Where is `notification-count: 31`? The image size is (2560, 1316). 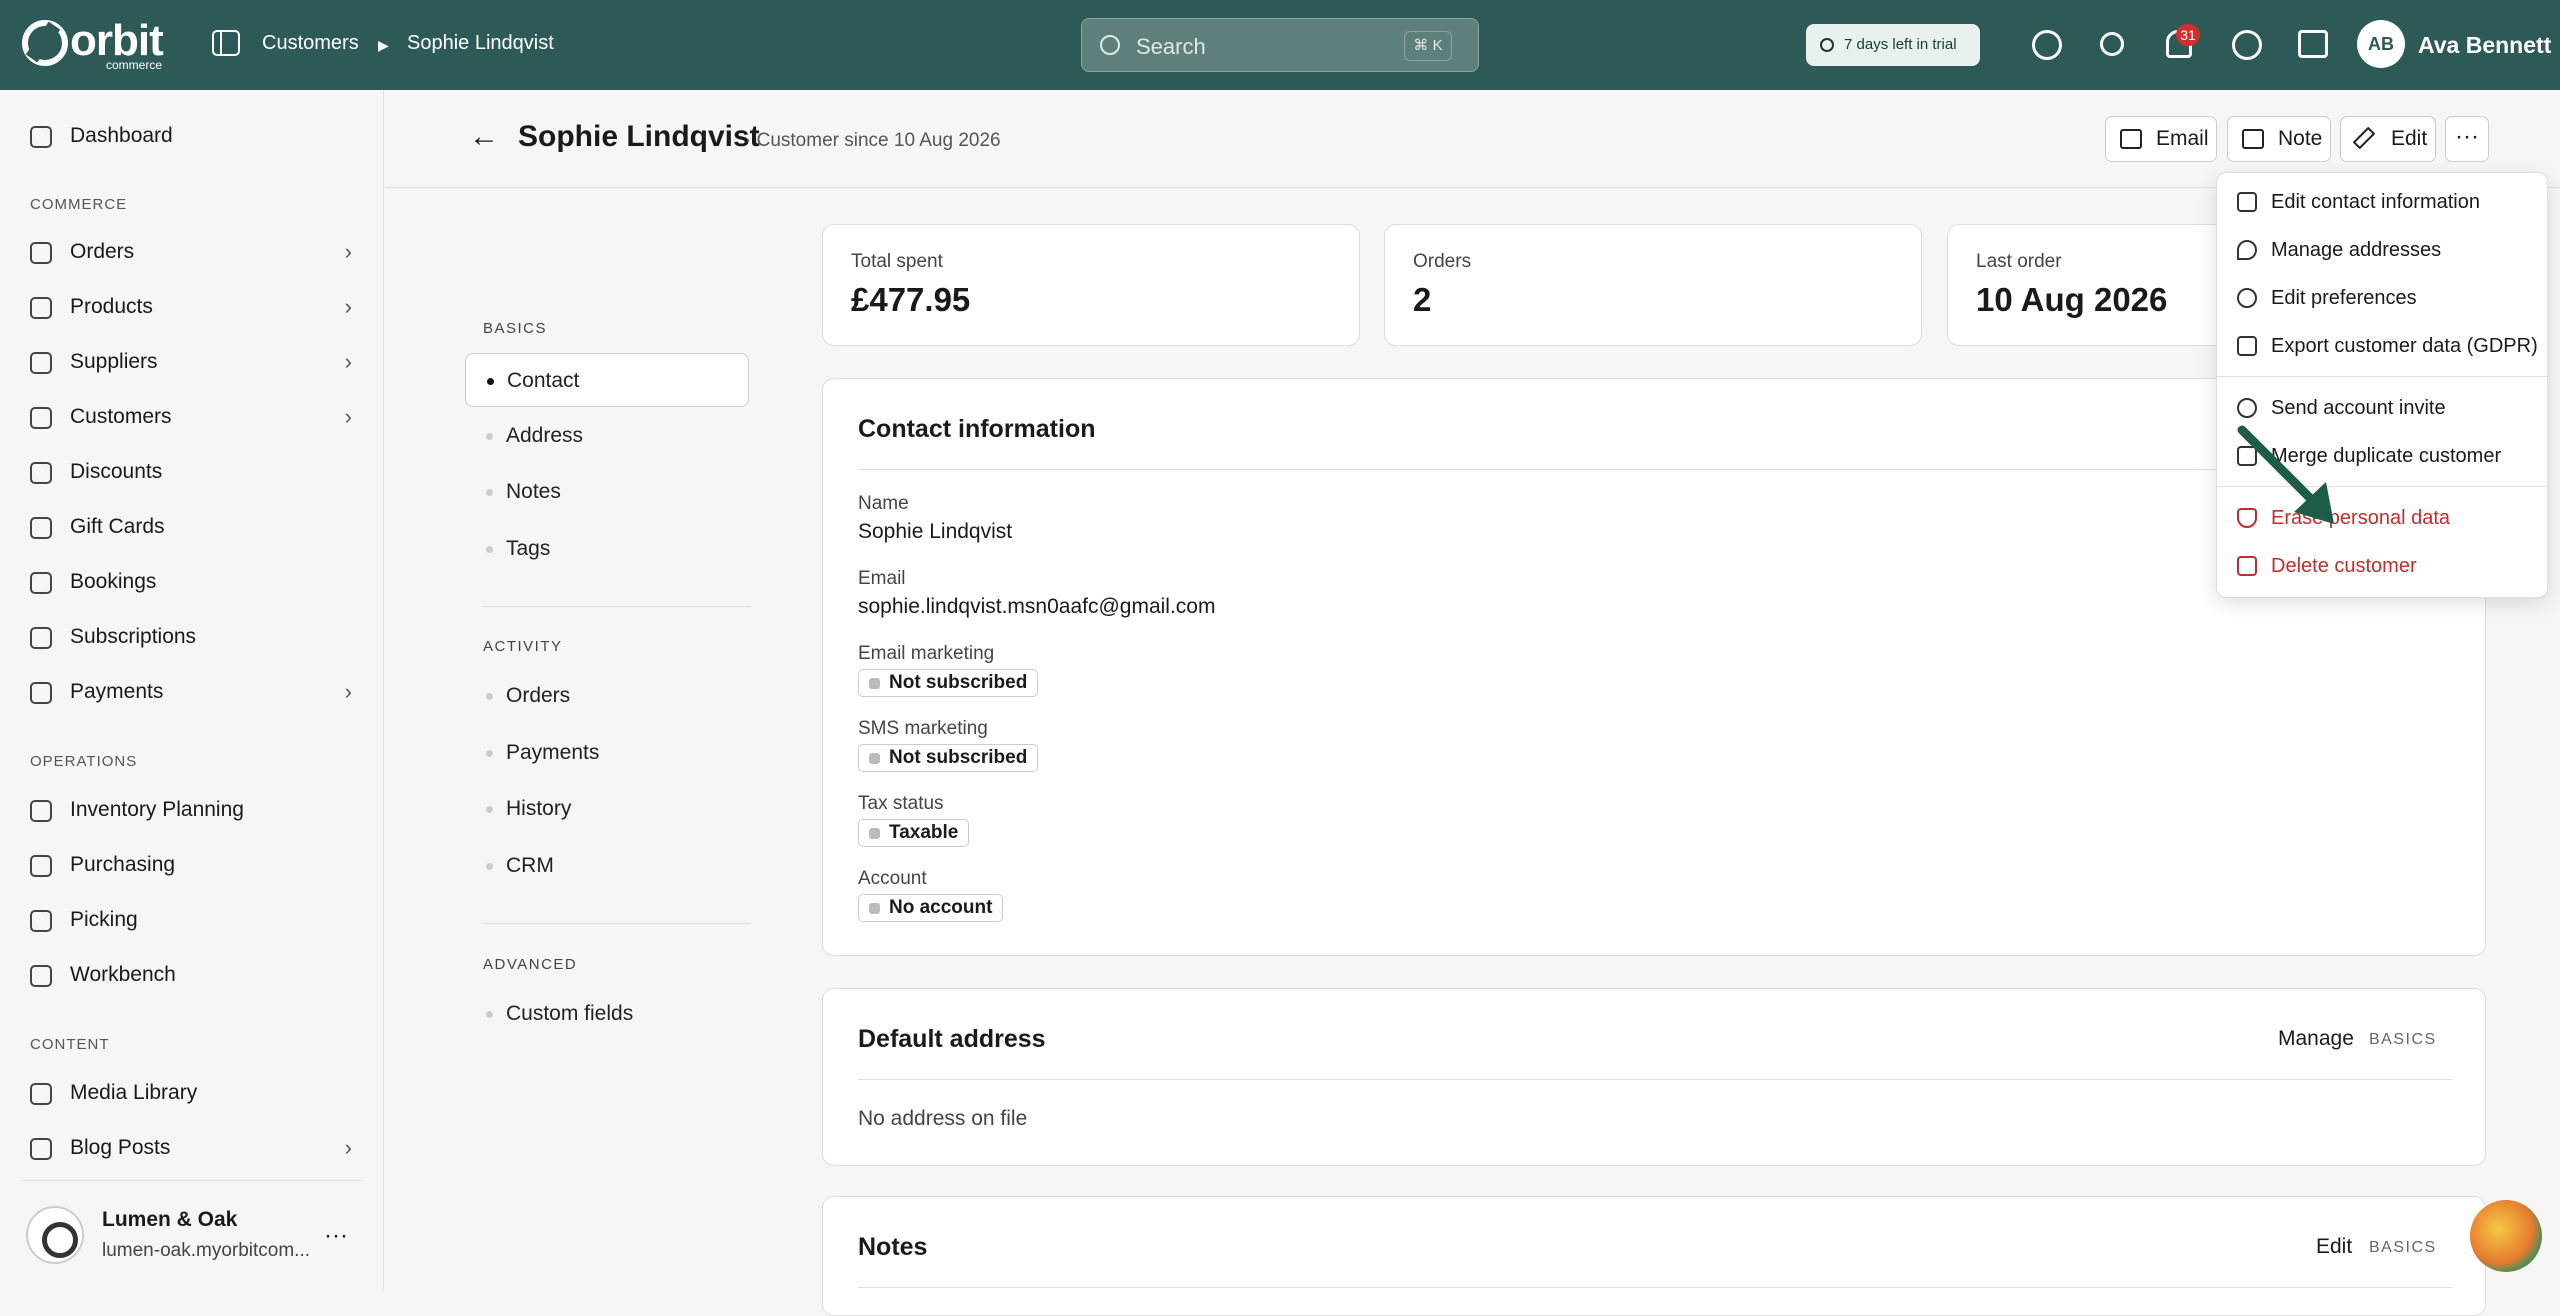 notification-count: 31 is located at coordinates (2188, 35).